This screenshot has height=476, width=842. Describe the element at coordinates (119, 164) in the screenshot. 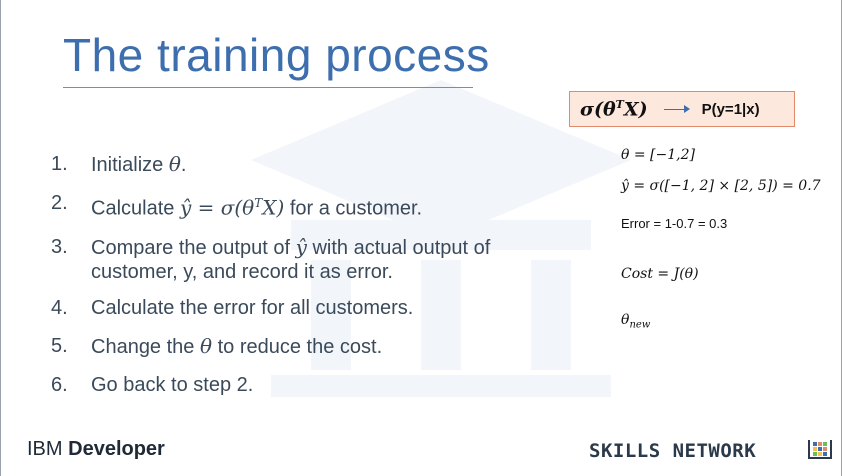

I see `list-item: 1. Initialize θ.` at that location.